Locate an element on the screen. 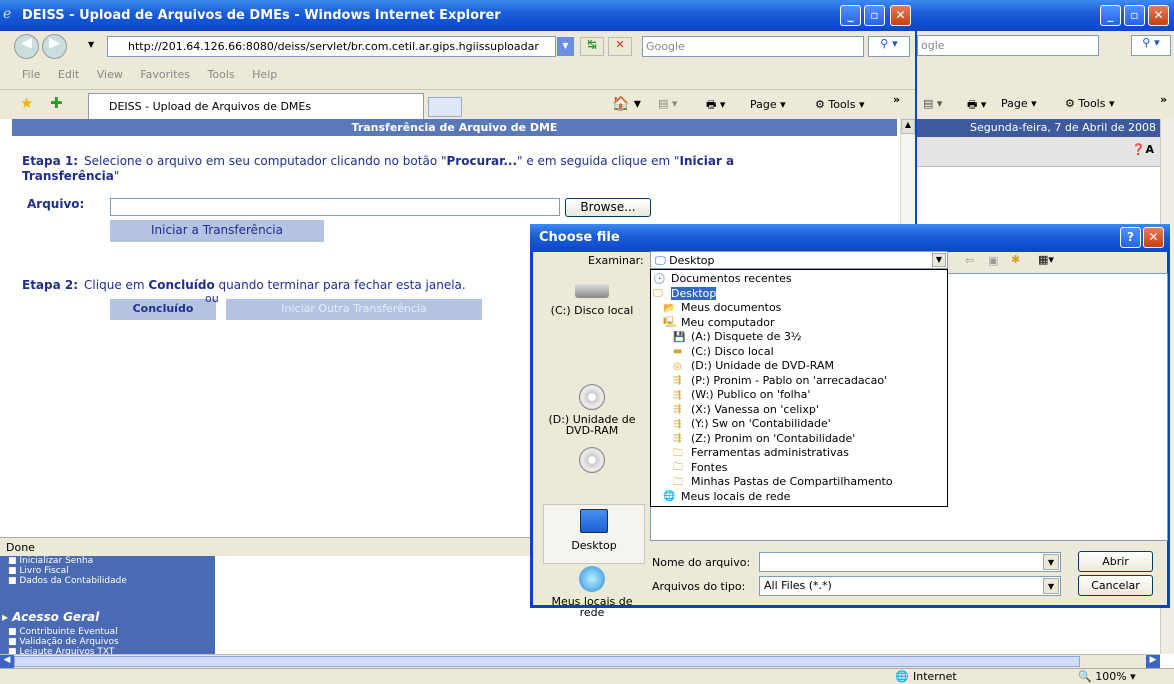 This screenshot has height=684, width=1174. view-menu-icon: ▦▾ is located at coordinates (1046, 259).